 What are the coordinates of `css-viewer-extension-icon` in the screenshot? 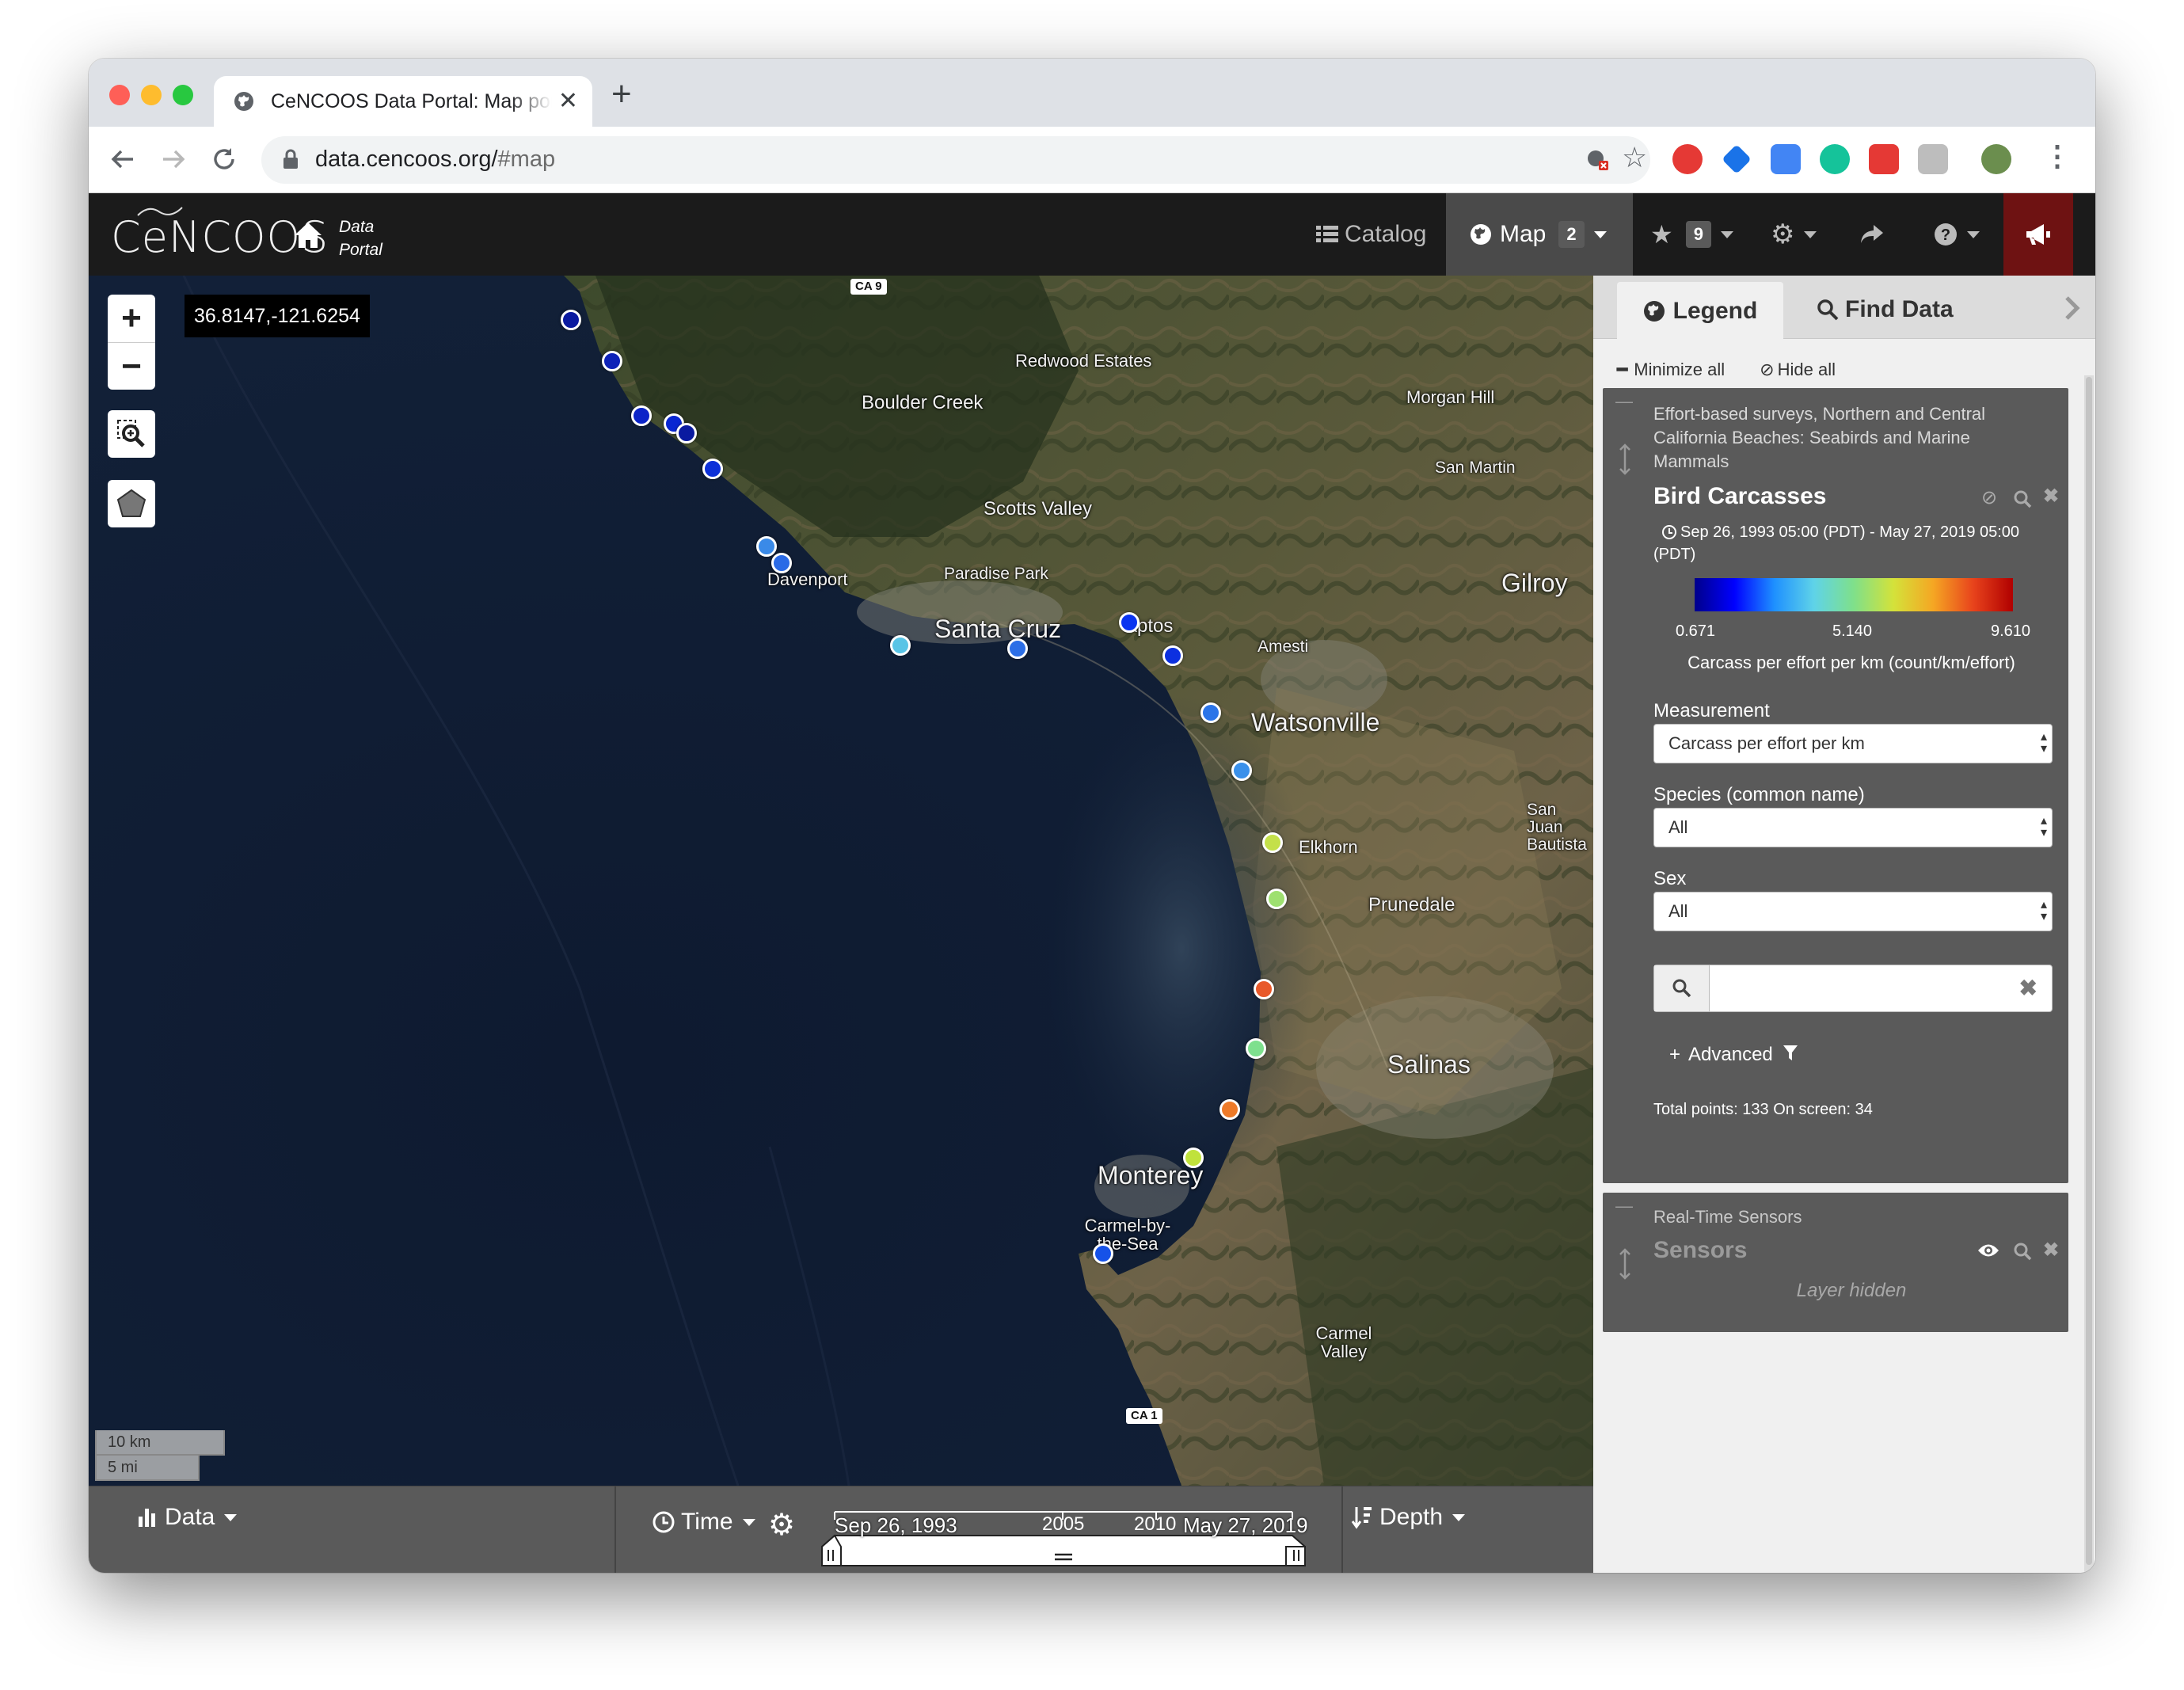 It's located at (1933, 159).